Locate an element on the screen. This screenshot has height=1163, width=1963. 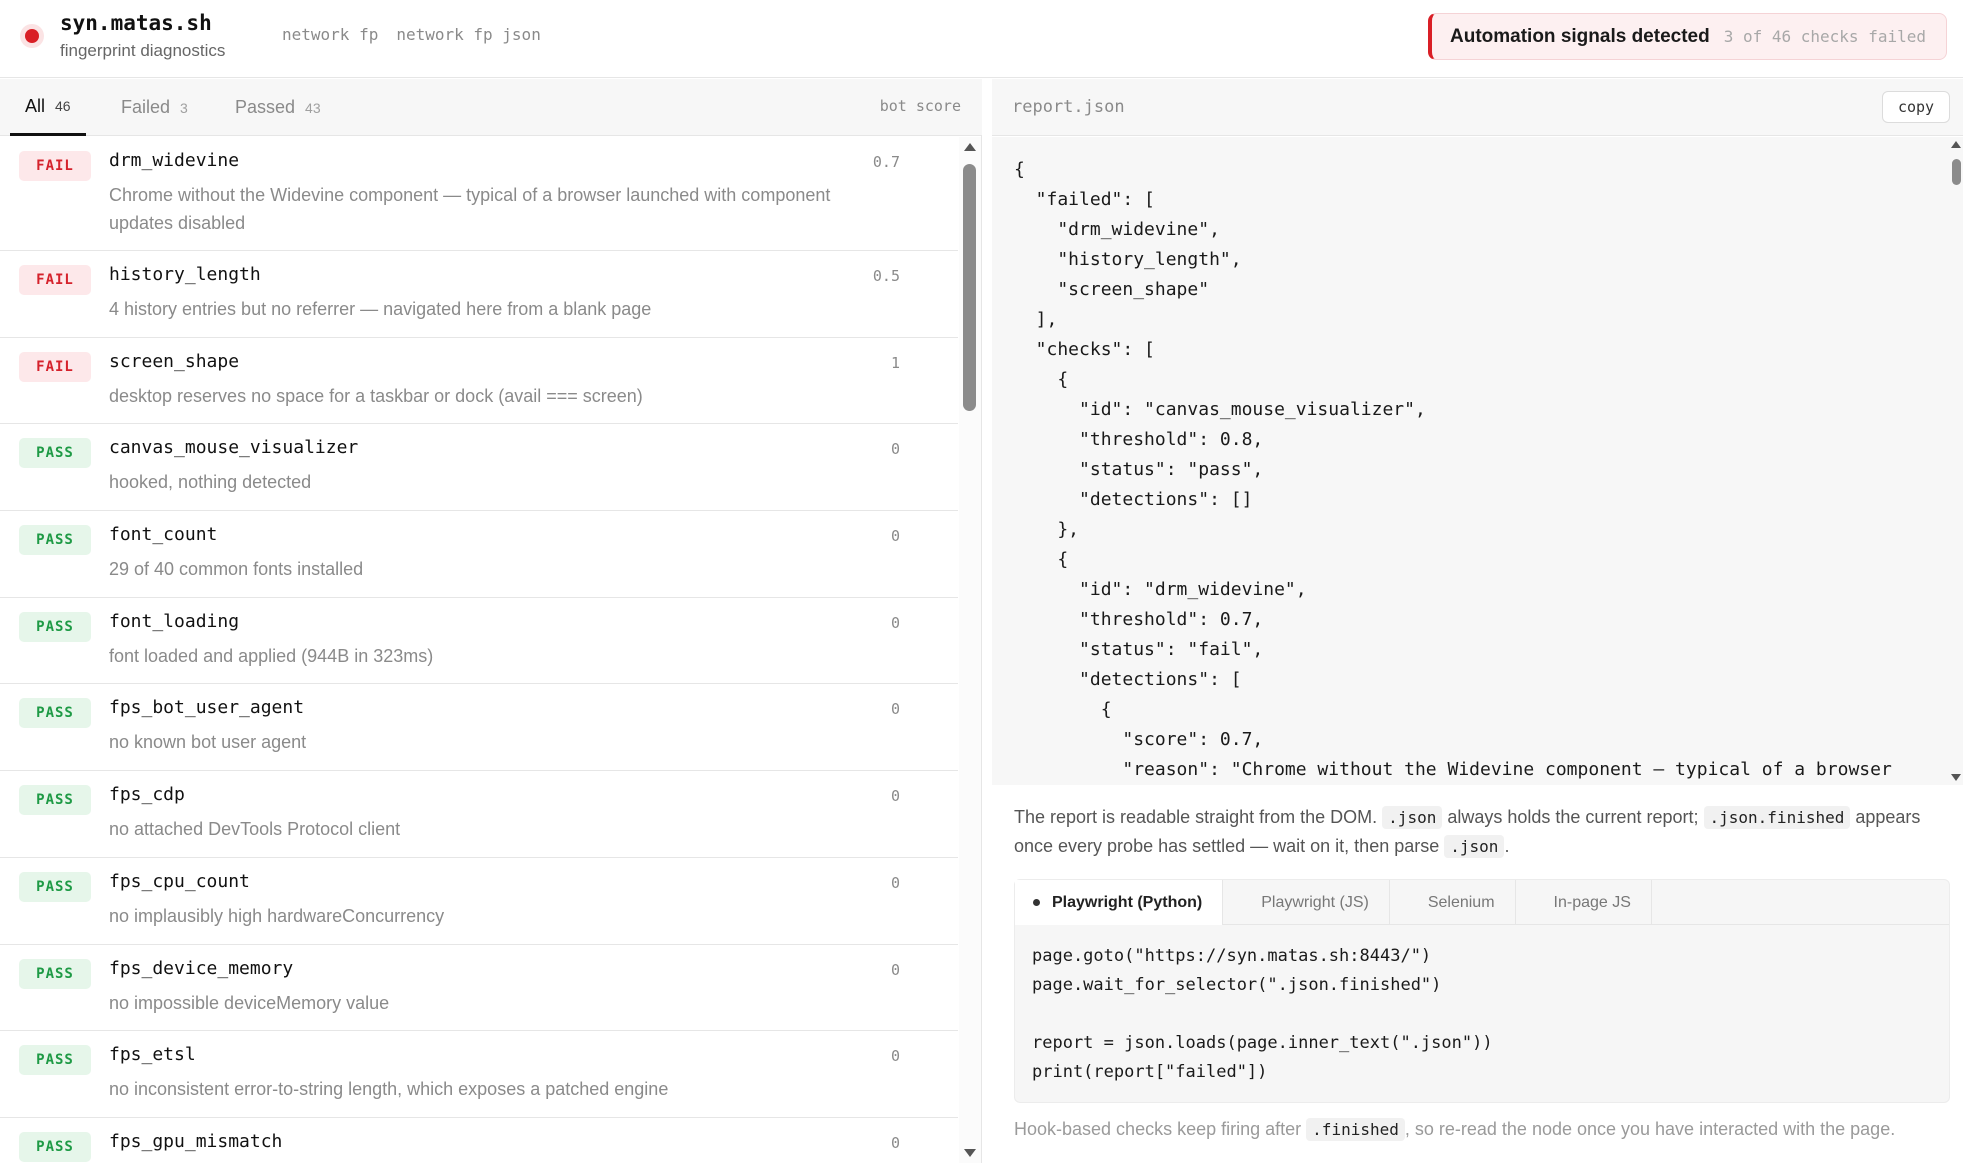
tab-selenium: Selenium is located at coordinates (1453, 902).